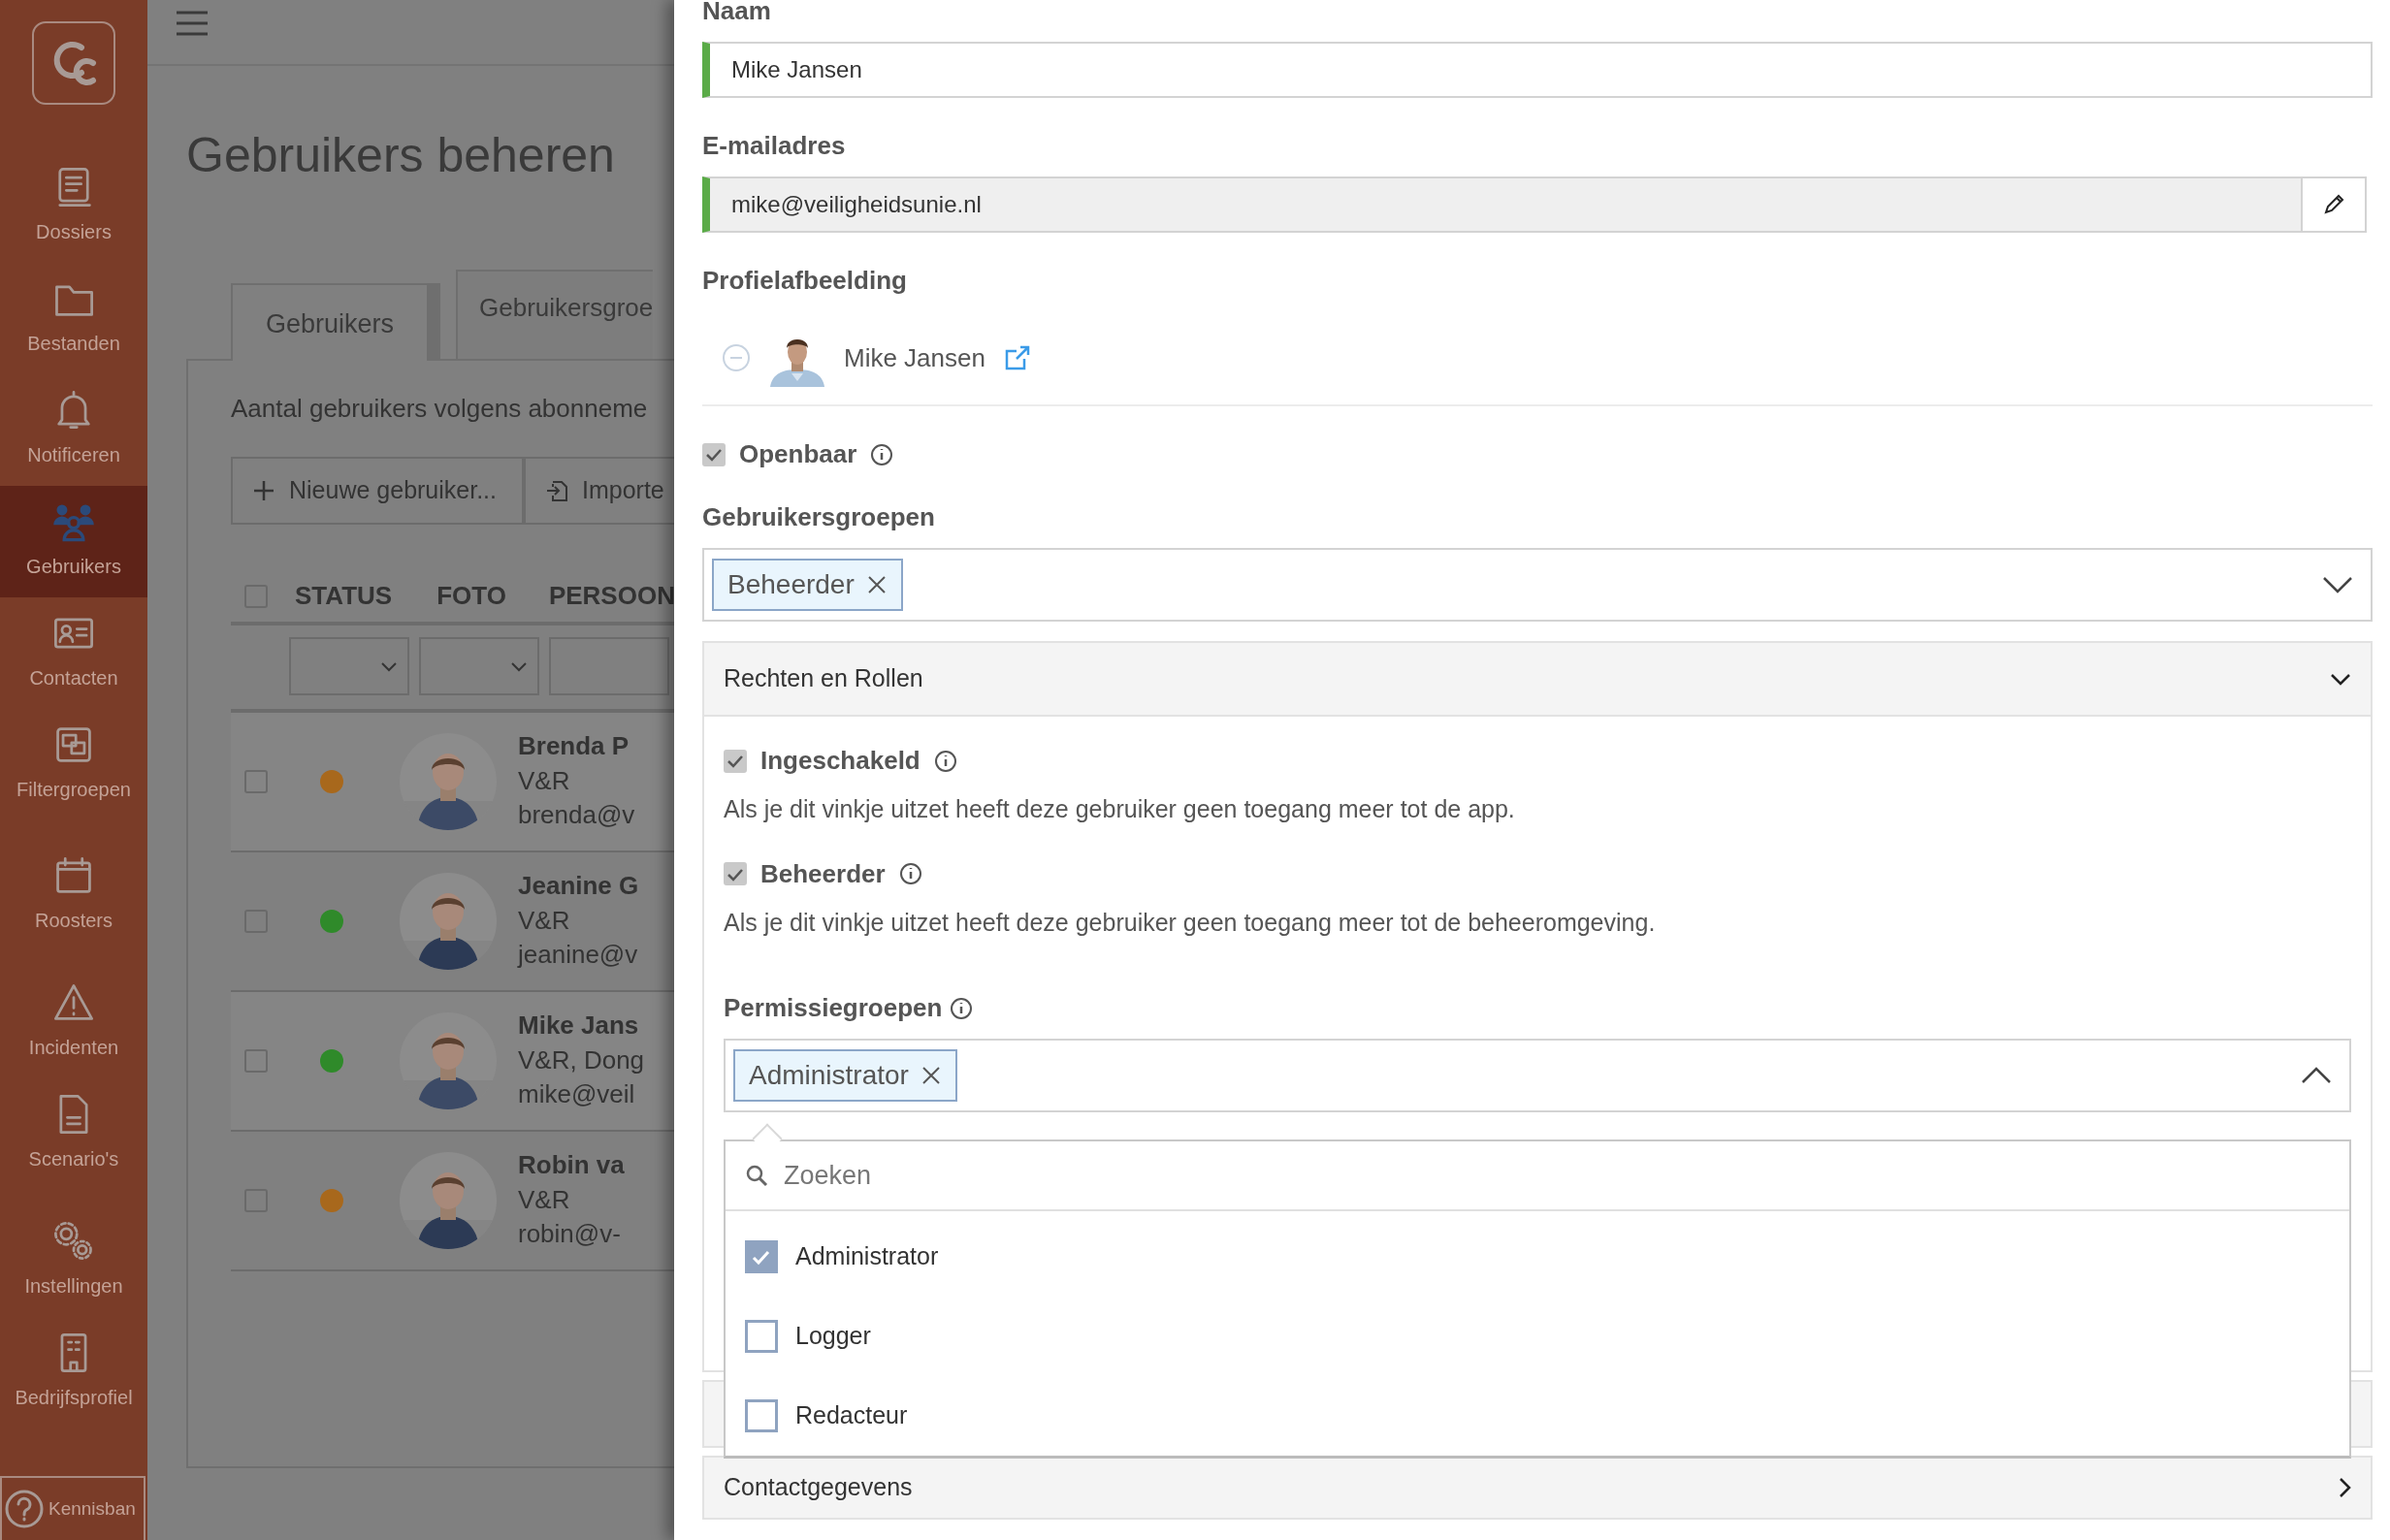  Describe the element at coordinates (1537, 1075) in the screenshot. I see `permission-groups-select: Administrator` at that location.